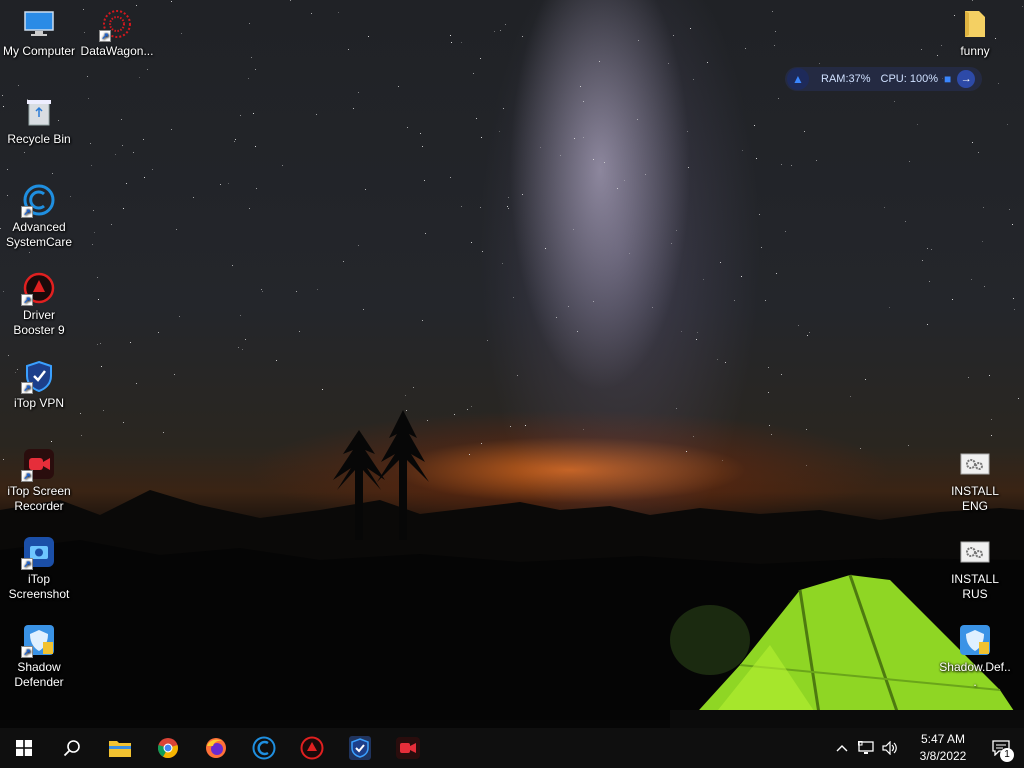 The image size is (1024, 768). Describe the element at coordinates (798, 79) in the screenshot. I see `rocket-icon: ▲` at that location.